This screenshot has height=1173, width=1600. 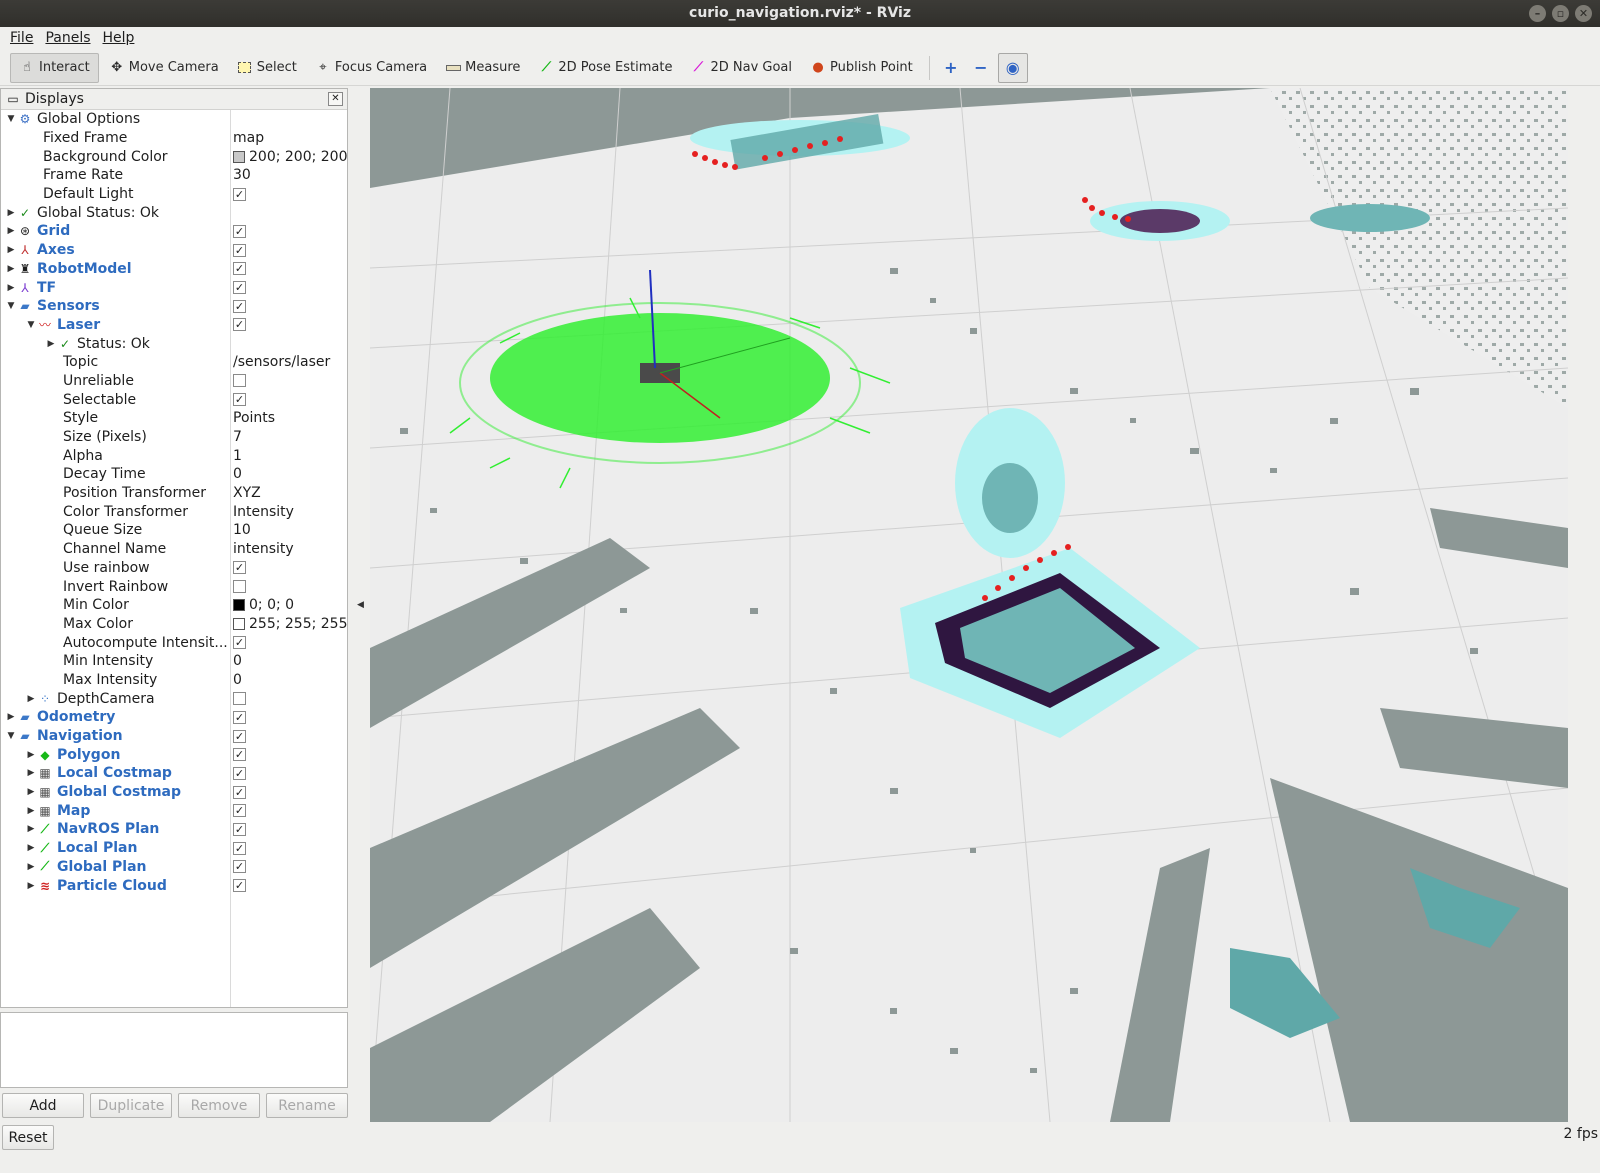 What do you see at coordinates (174, 605) in the screenshot?
I see `tree-row-min-color: Min Color 0; 0; 0` at bounding box center [174, 605].